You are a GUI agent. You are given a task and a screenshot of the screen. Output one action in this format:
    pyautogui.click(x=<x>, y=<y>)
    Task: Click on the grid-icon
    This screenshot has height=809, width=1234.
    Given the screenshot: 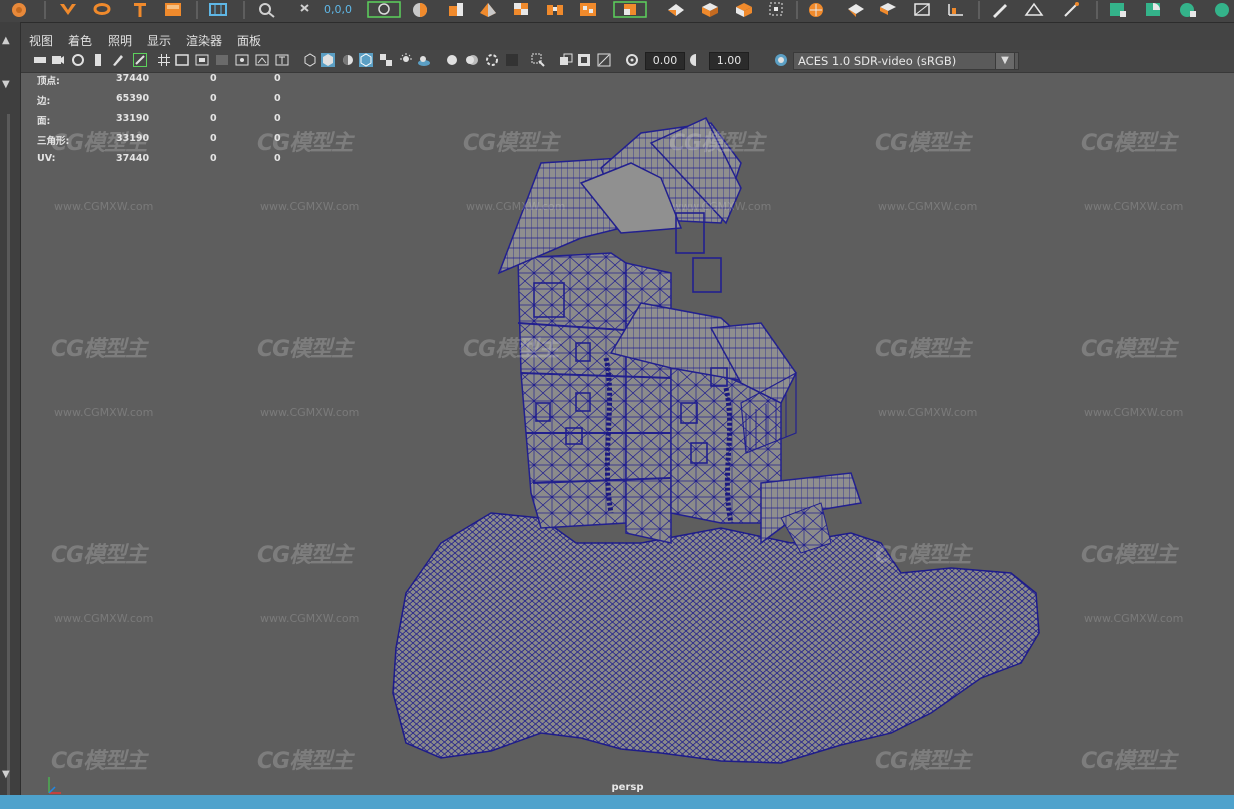 What is the action you would take?
    pyautogui.click(x=164, y=60)
    